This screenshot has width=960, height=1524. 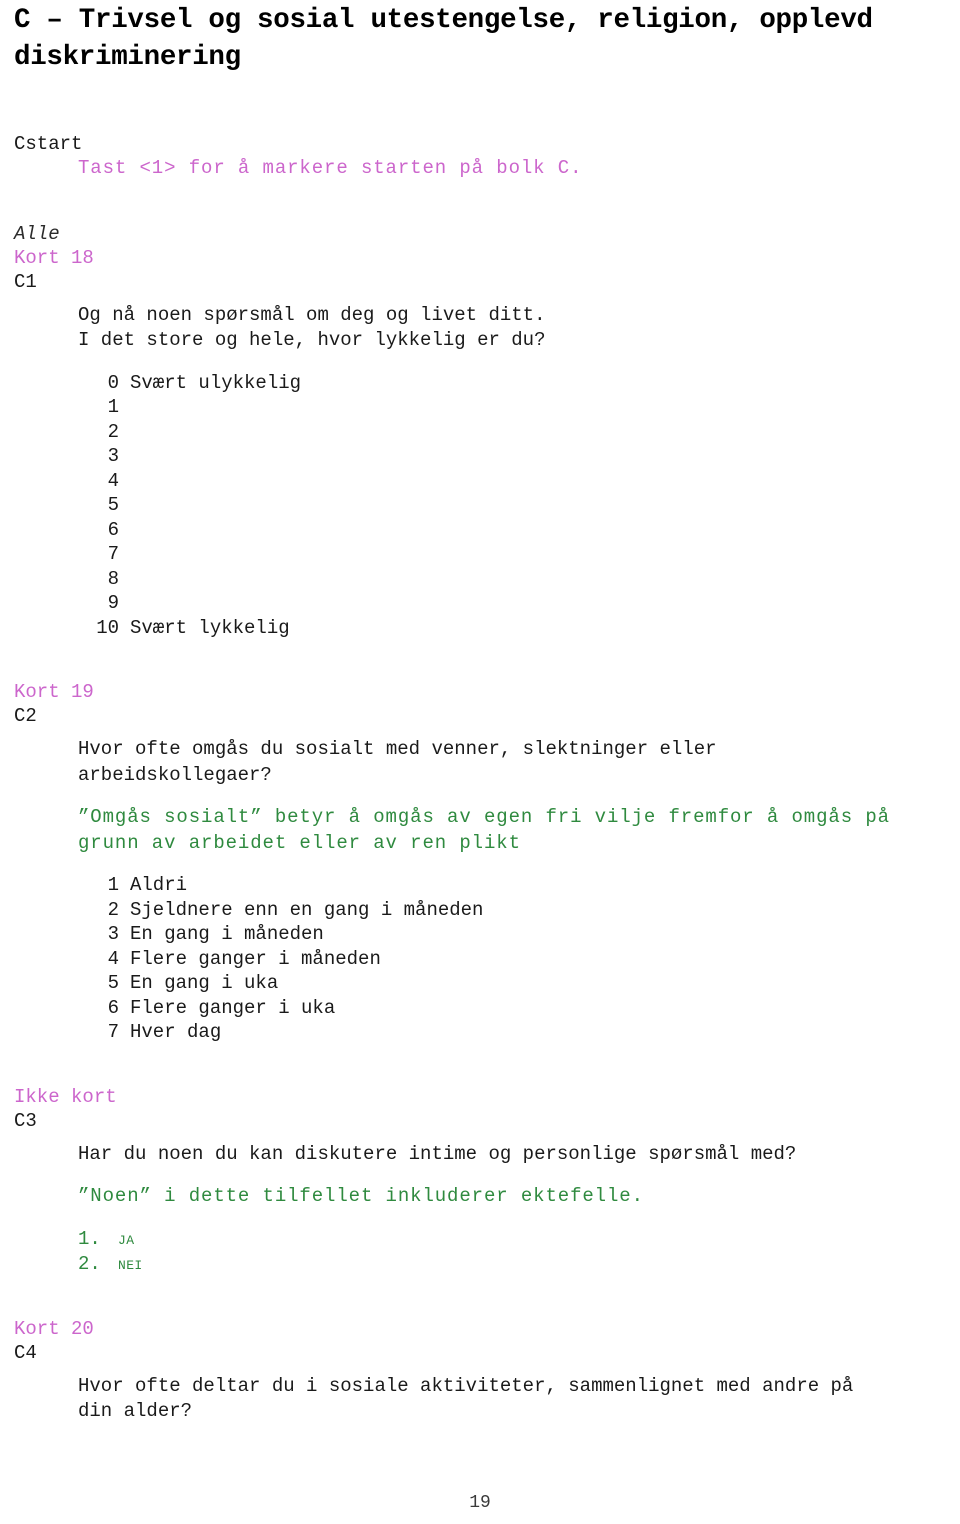 What do you see at coordinates (512, 1264) in the screenshot?
I see `option-item: 2. Nei` at bounding box center [512, 1264].